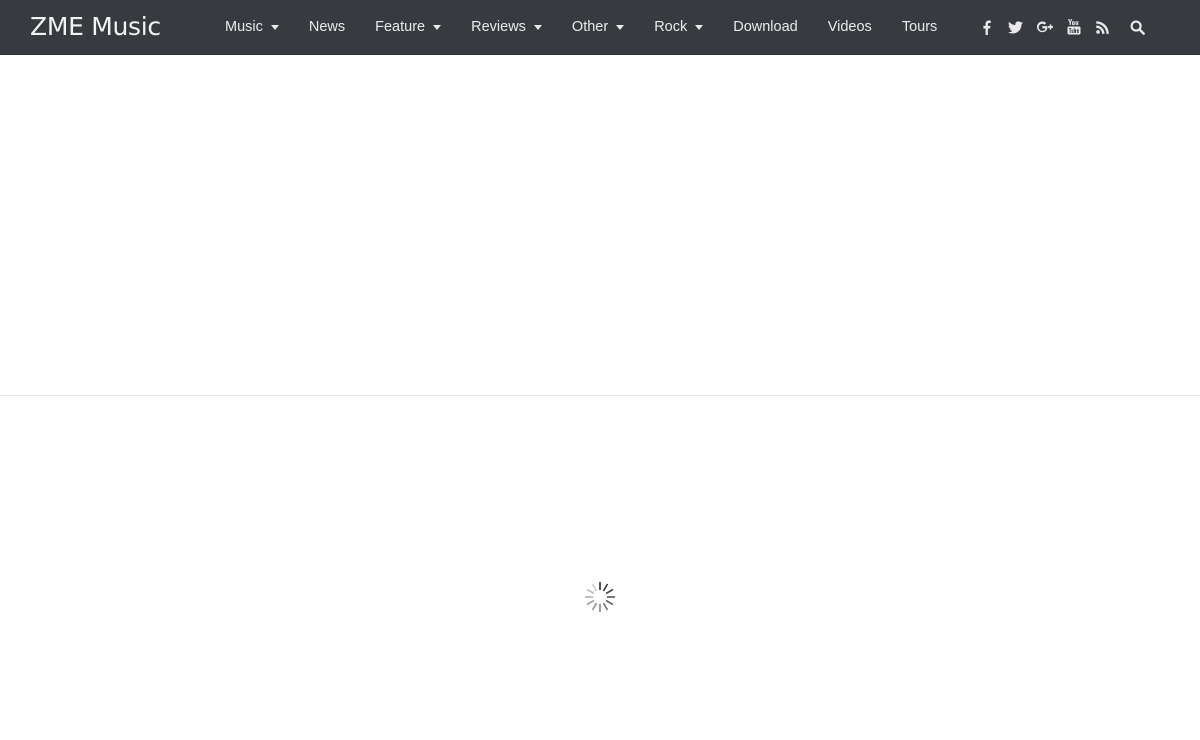 The width and height of the screenshot is (1200, 740). I want to click on nav-item-label: Tours, so click(919, 27).